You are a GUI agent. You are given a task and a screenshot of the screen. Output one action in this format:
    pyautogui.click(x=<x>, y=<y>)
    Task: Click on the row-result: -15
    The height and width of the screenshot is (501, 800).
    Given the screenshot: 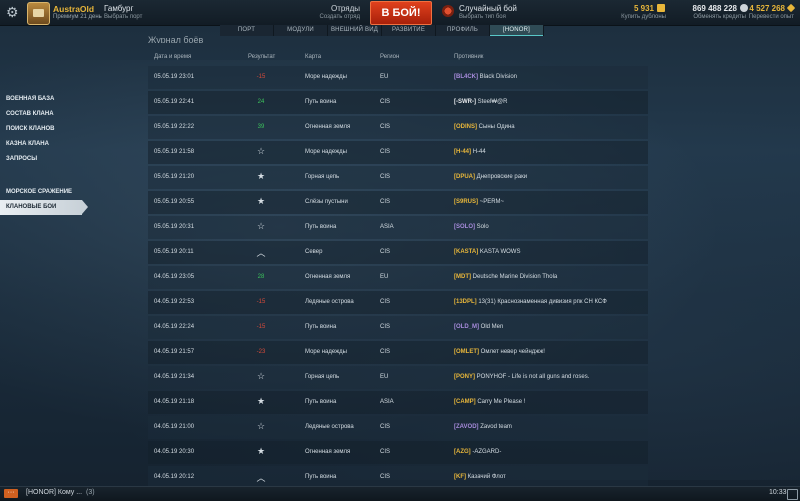 What is the action you would take?
    pyautogui.click(x=261, y=302)
    